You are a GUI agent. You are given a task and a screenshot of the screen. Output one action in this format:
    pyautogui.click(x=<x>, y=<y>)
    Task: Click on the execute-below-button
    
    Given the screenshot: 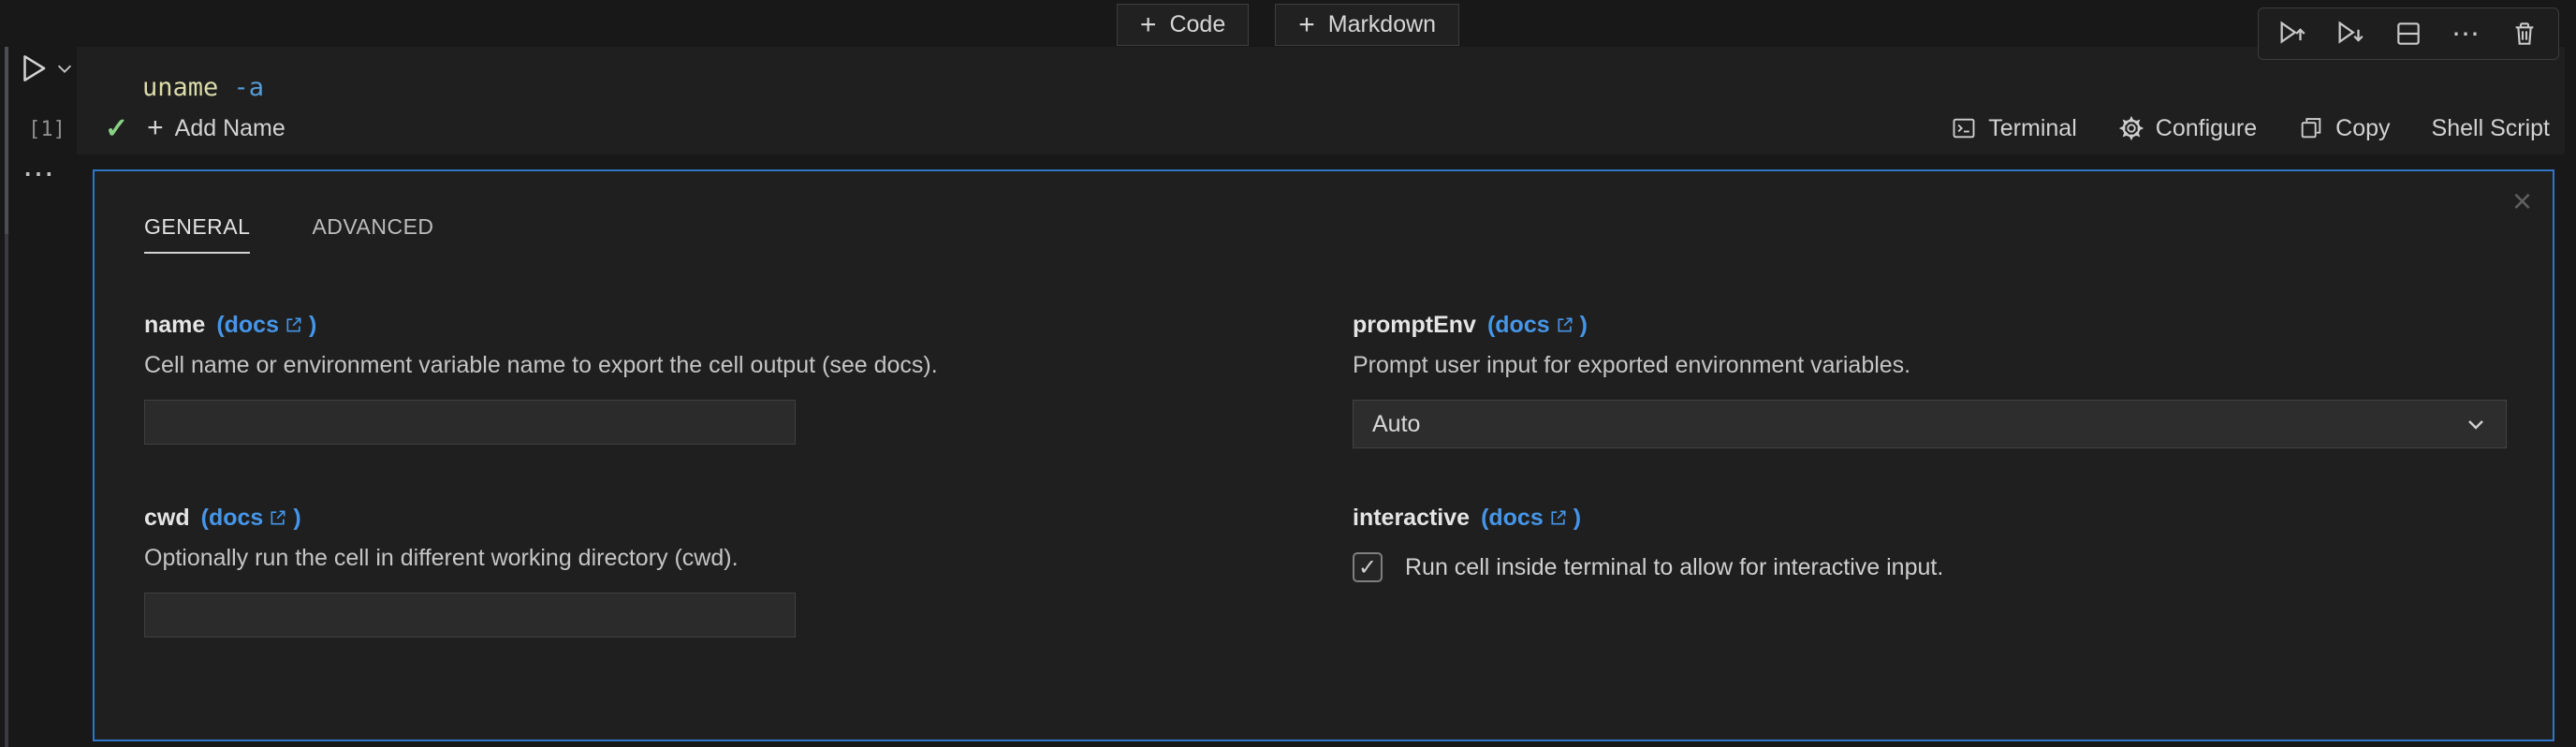 What is the action you would take?
    pyautogui.click(x=2350, y=33)
    